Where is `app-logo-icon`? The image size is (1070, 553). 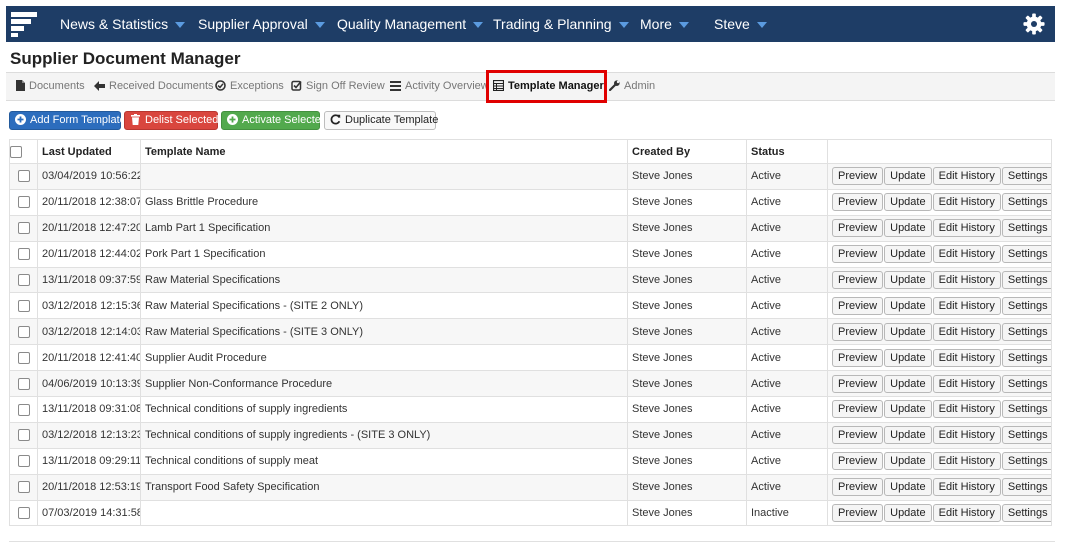 app-logo-icon is located at coordinates (24, 24).